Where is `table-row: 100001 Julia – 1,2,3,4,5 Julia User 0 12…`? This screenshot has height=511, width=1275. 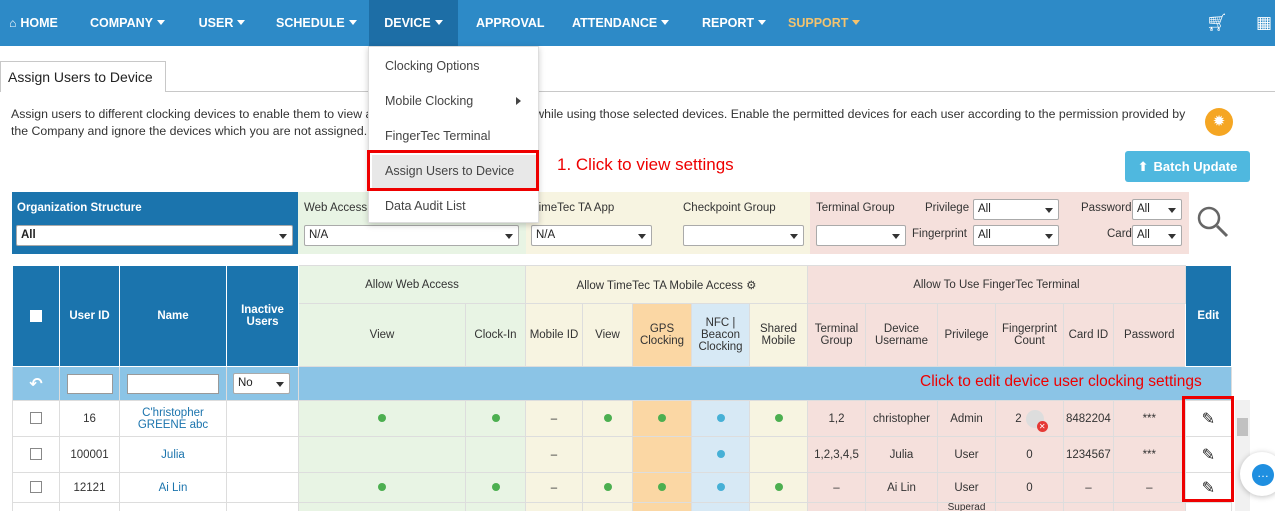 table-row: 100001 Julia – 1,2,3,4,5 Julia User 0 12… is located at coordinates (622, 454).